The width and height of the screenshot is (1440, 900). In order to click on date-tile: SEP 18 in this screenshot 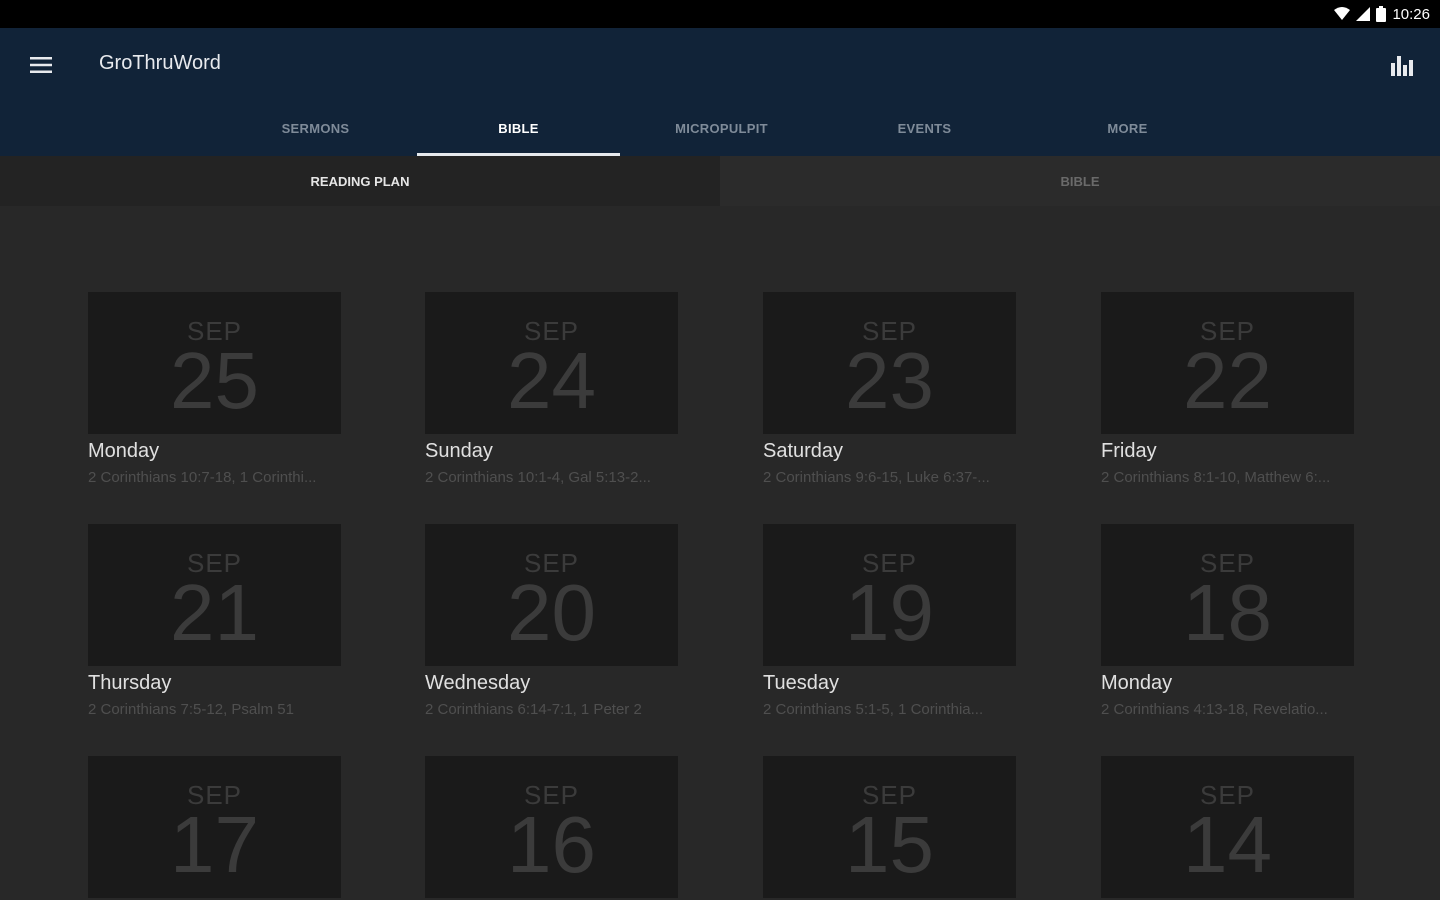, I will do `click(1227, 595)`.